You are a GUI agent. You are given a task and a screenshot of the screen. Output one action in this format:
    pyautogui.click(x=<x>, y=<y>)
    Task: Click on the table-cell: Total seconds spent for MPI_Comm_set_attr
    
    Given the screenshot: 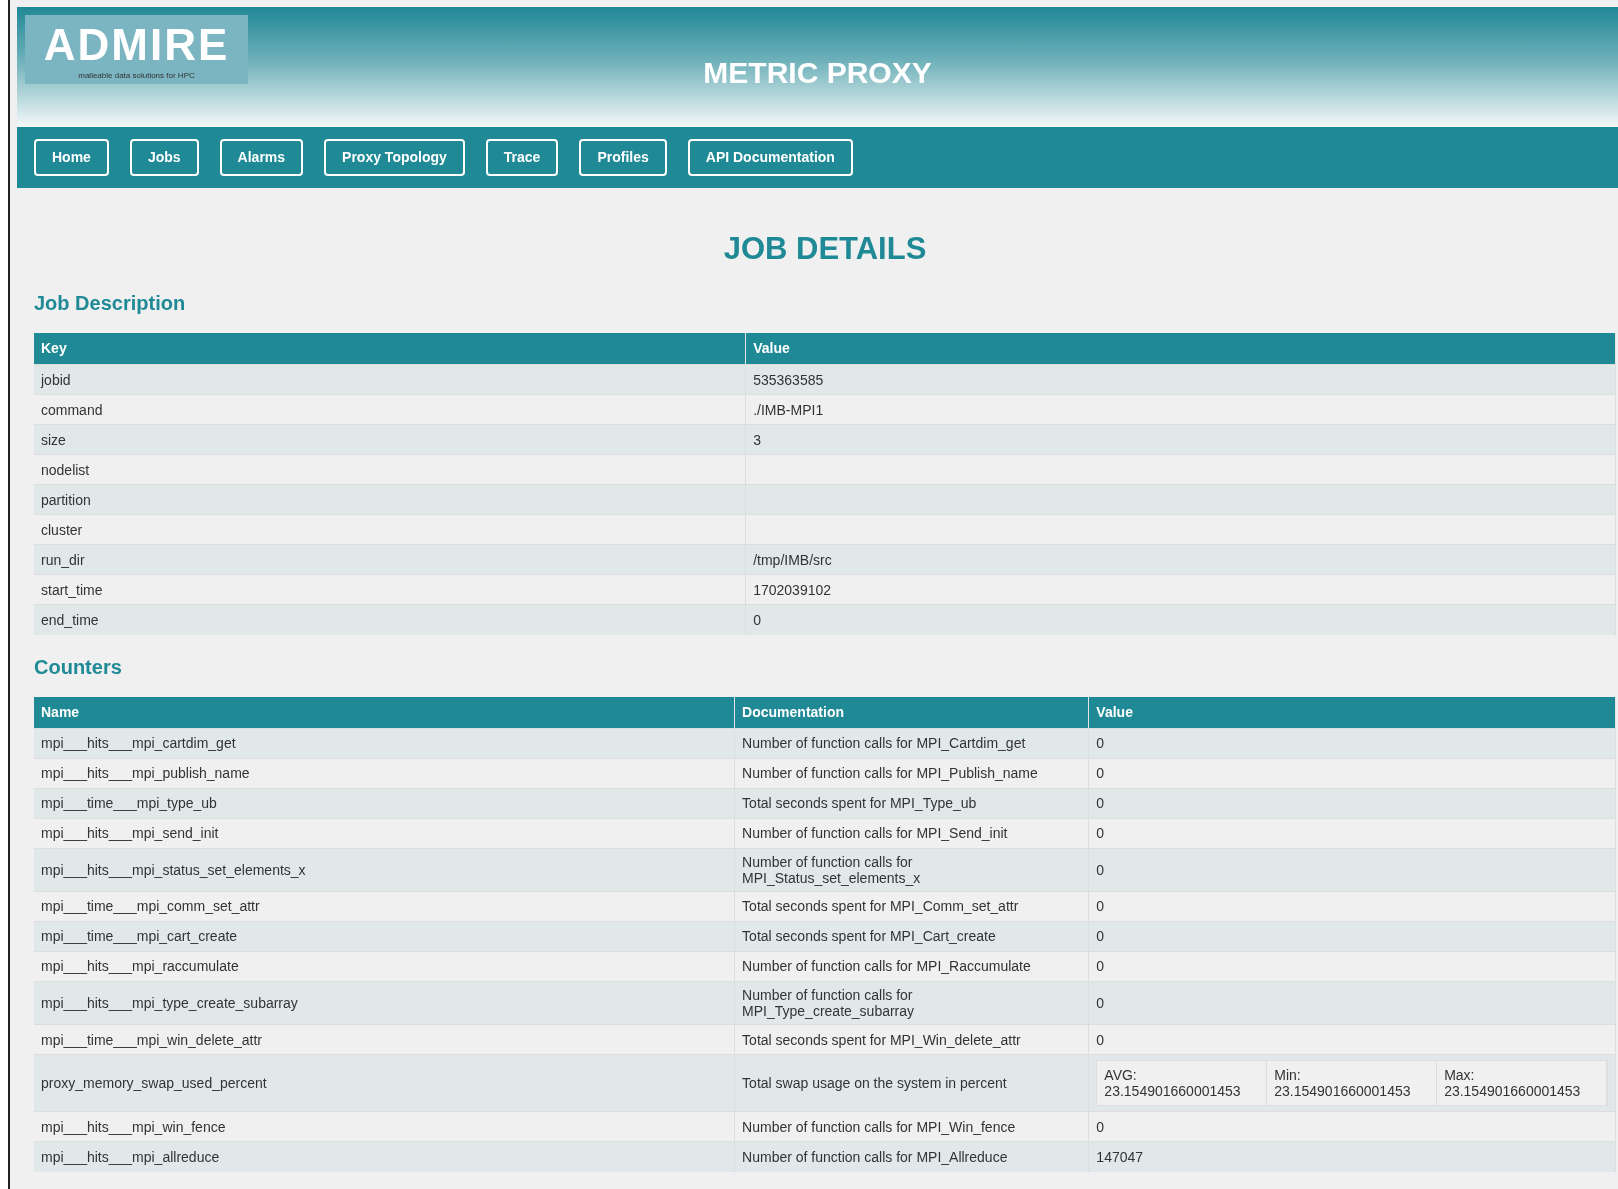 What is the action you would take?
    pyautogui.click(x=911, y=906)
    